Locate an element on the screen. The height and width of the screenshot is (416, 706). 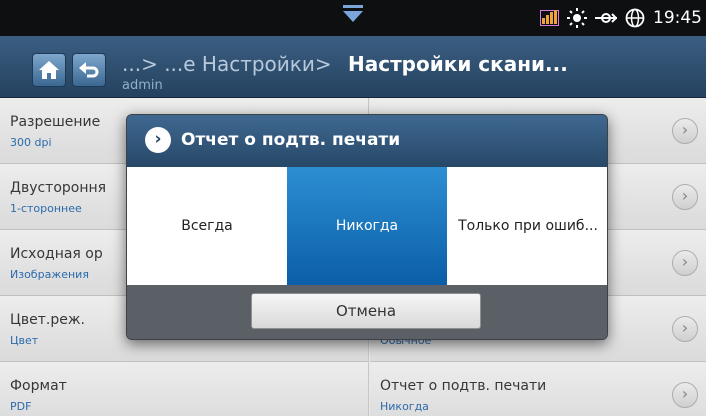
home-button is located at coordinates (49, 70).